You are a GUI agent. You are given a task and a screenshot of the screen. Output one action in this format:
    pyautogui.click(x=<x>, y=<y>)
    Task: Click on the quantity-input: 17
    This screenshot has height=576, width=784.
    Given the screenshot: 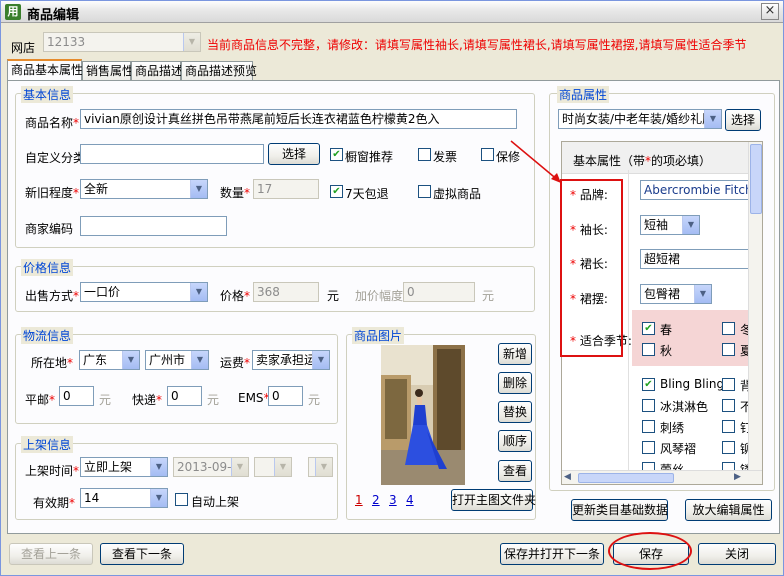 What is the action you would take?
    pyautogui.click(x=286, y=189)
    